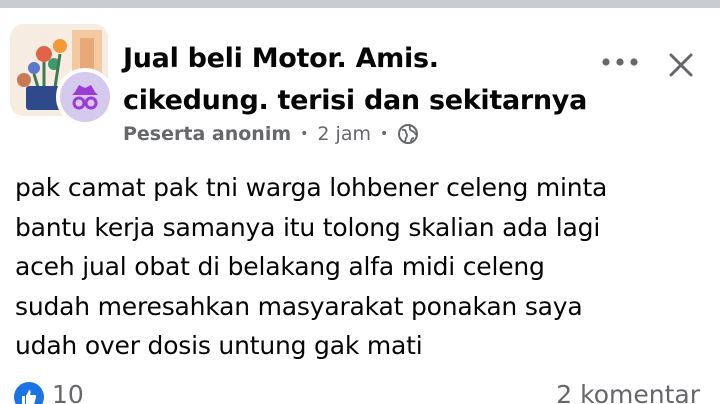 The image size is (720, 404). I want to click on post-time: 2 jam, so click(344, 134).